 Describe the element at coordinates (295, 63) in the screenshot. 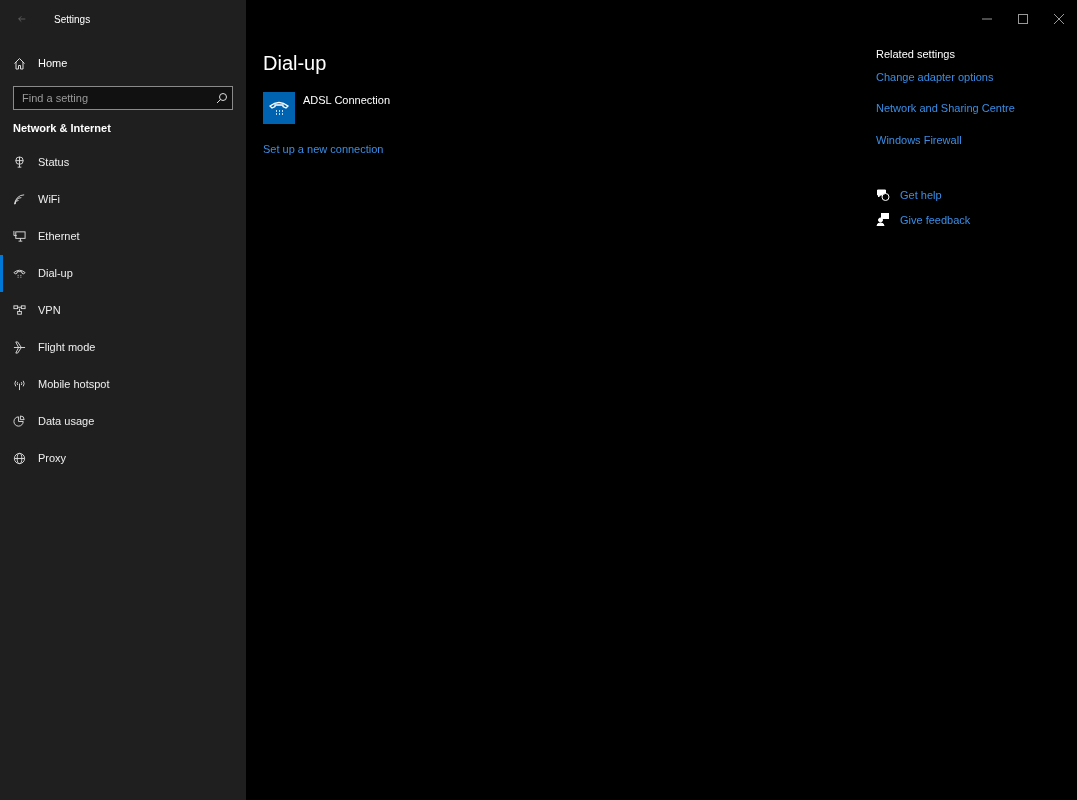

I see `page-heading: Dial-up` at that location.